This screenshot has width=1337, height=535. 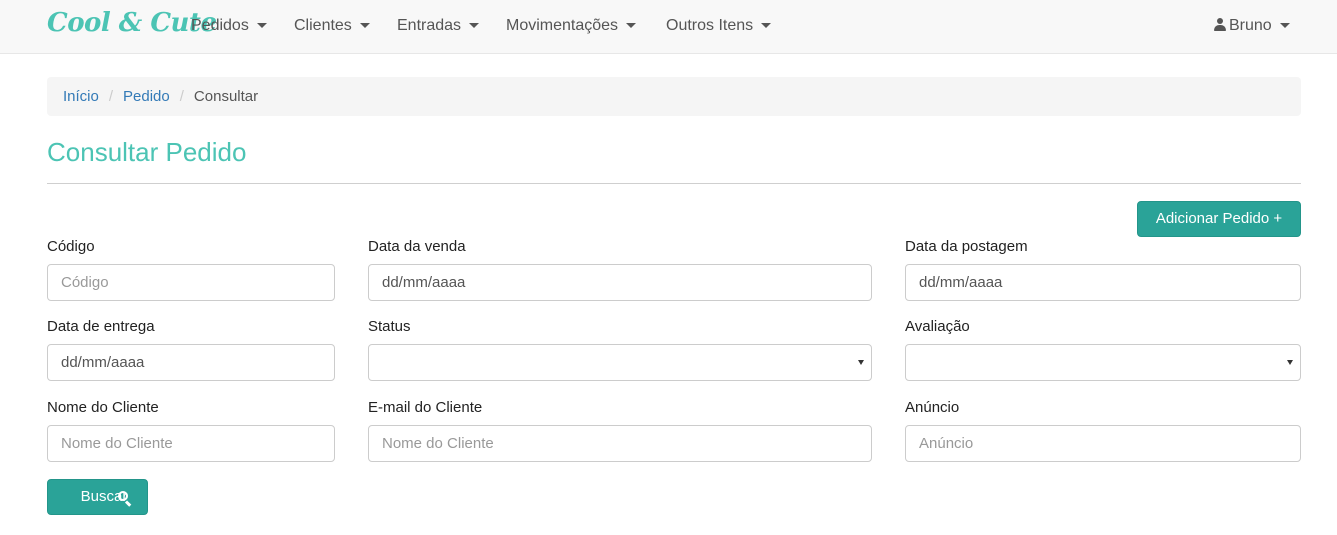 What do you see at coordinates (389, 326) in the screenshot?
I see `status-label: Status` at bounding box center [389, 326].